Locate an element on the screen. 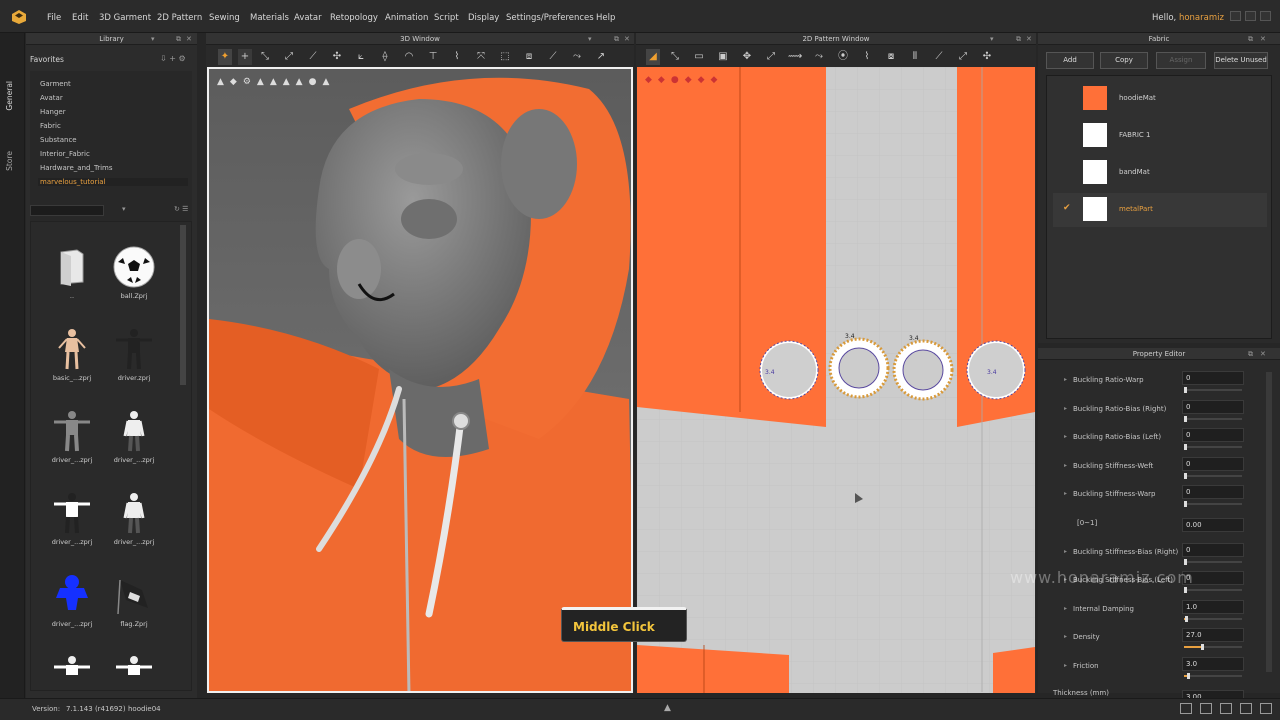 The height and width of the screenshot is (720, 1280). internal-shape-icon: ▣ is located at coordinates (723, 57).